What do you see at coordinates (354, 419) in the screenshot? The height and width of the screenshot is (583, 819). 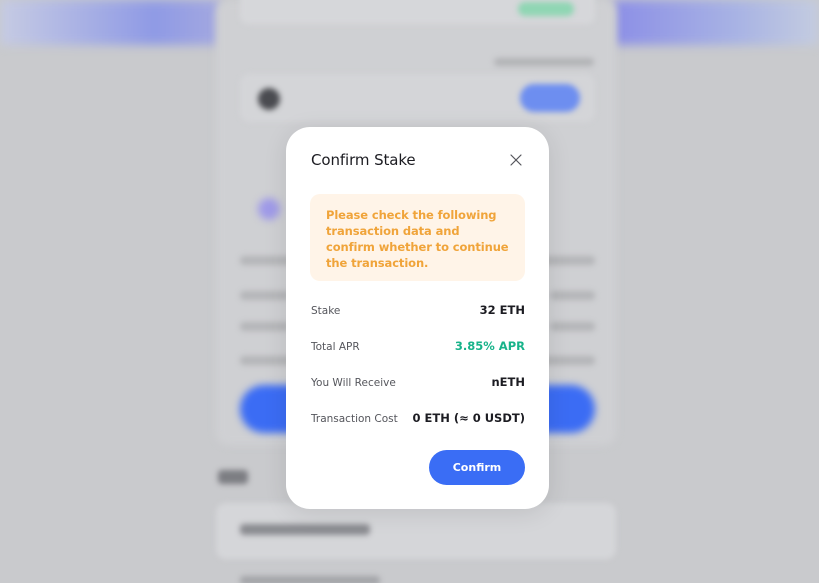 I see `detail-label: Transaction Cost` at bounding box center [354, 419].